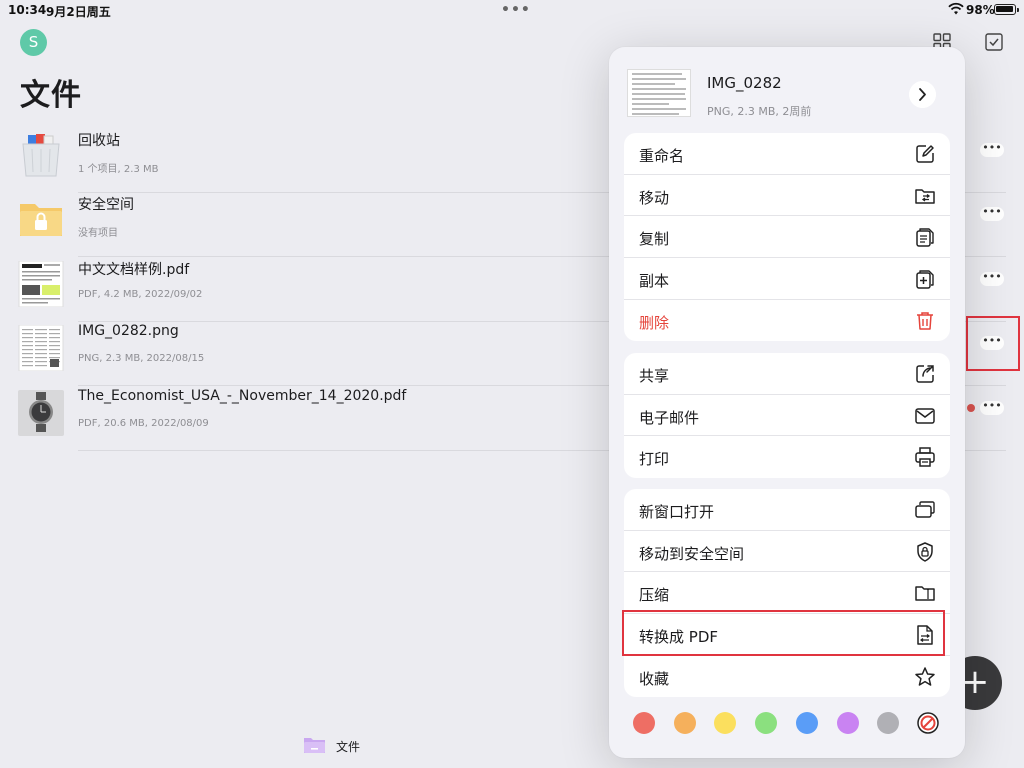  I want to click on menu-item-rename: 重命名, so click(787, 154).